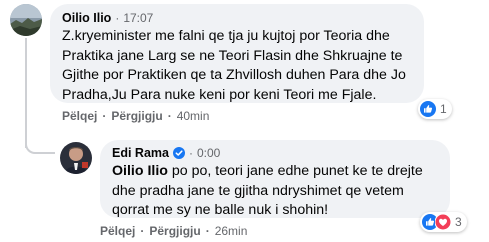 Image resolution: width=489 pixels, height=242 pixels. What do you see at coordinates (86, 18) in the screenshot?
I see `author-name: Oilio Ilio` at bounding box center [86, 18].